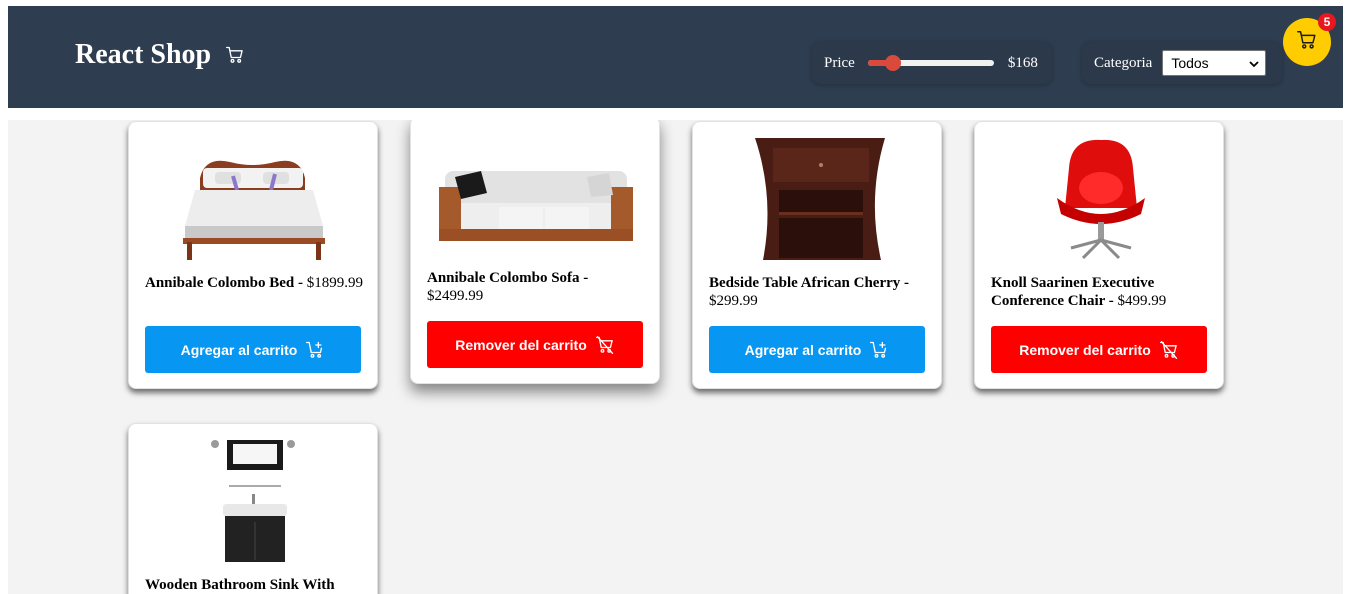 The width and height of the screenshot is (1348, 594). I want to click on category-select: Todos, so click(1214, 63).